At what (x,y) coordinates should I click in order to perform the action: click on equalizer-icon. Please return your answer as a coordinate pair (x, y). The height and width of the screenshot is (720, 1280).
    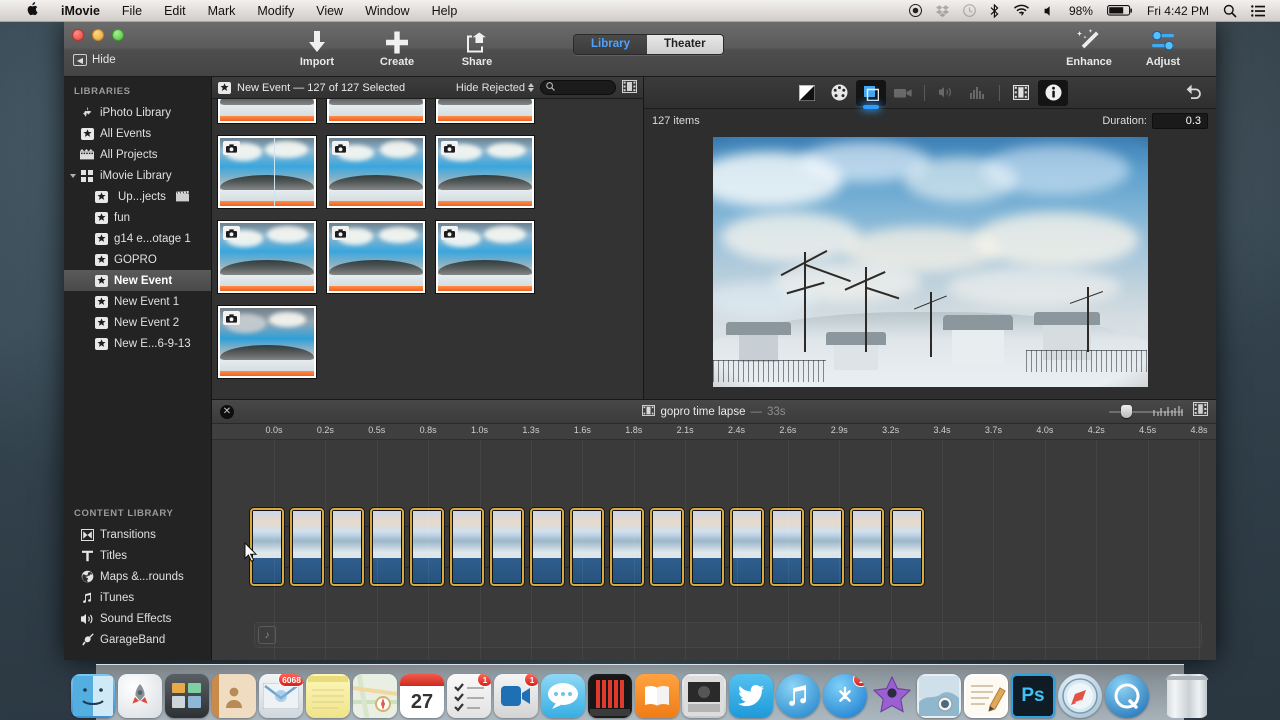
    Looking at the image, I should click on (978, 93).